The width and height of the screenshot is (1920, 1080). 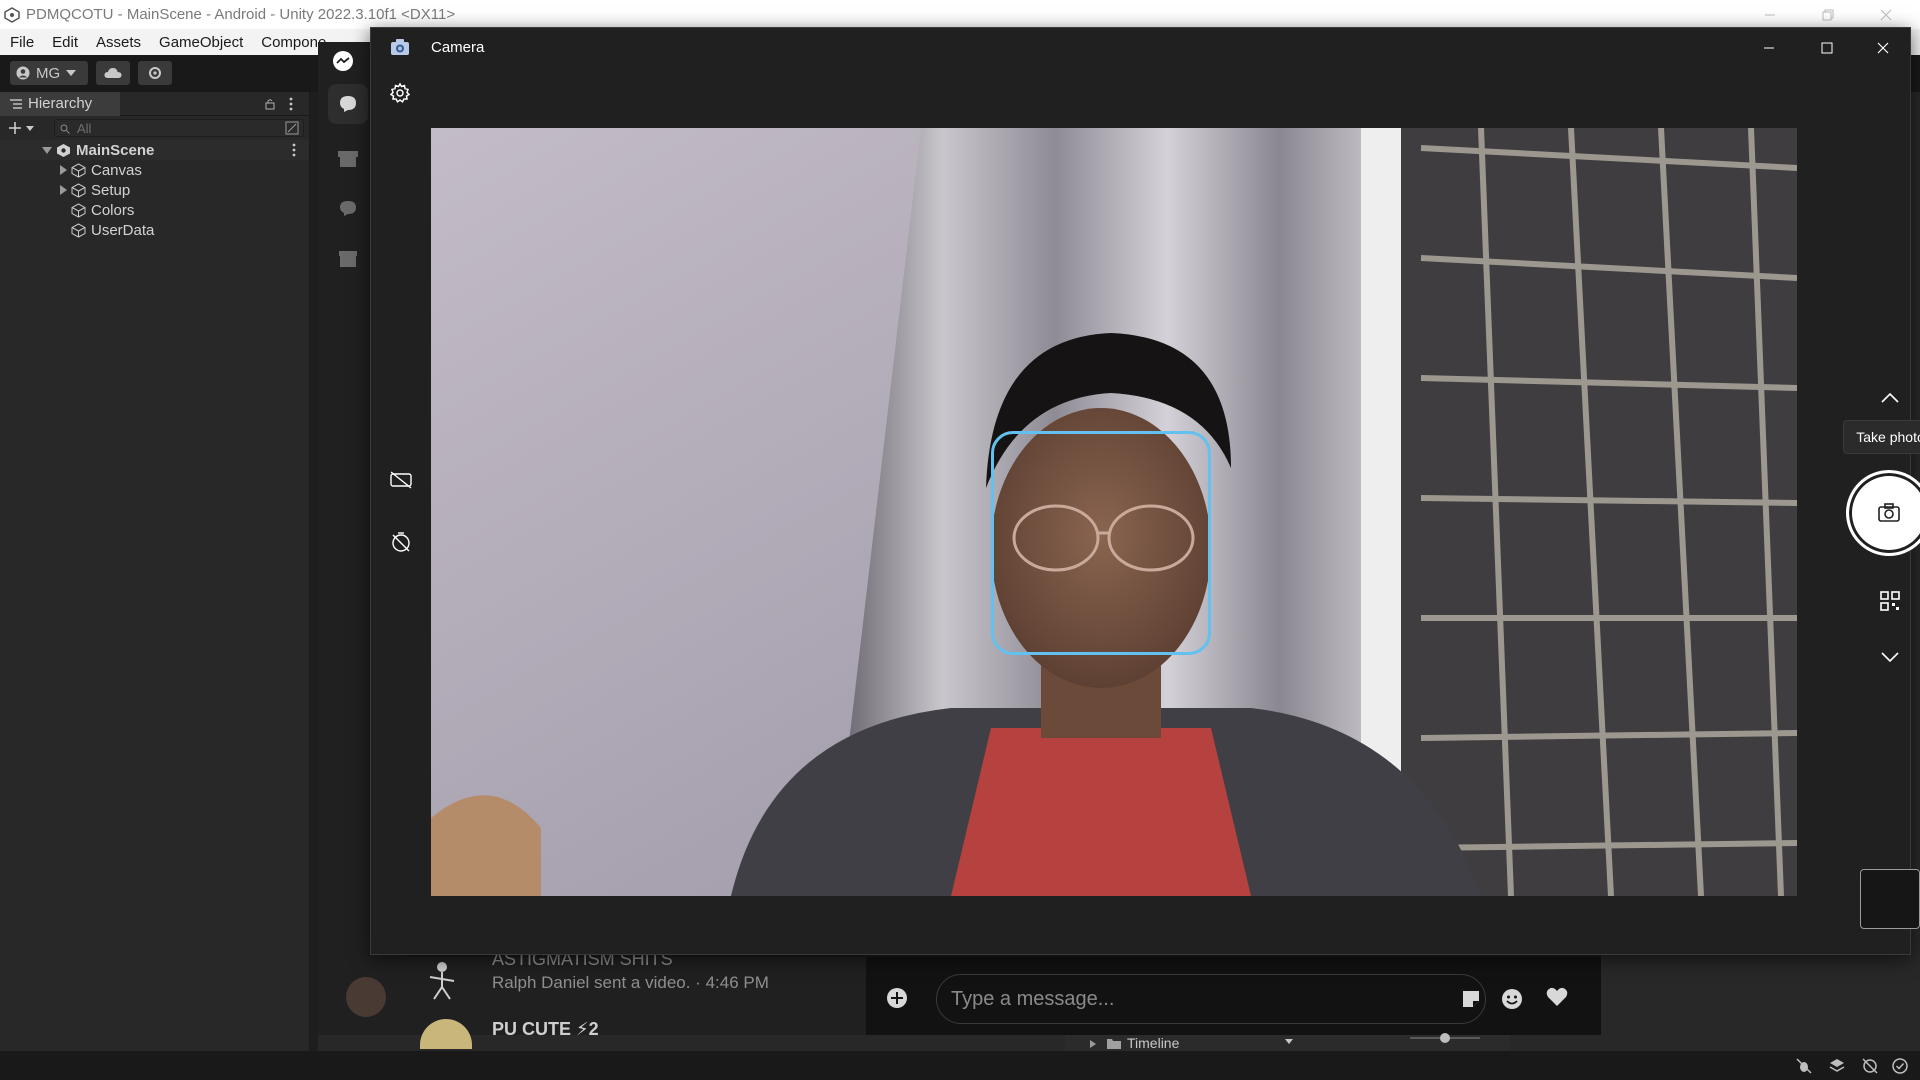 What do you see at coordinates (348, 209) in the screenshot?
I see `requests-icon` at bounding box center [348, 209].